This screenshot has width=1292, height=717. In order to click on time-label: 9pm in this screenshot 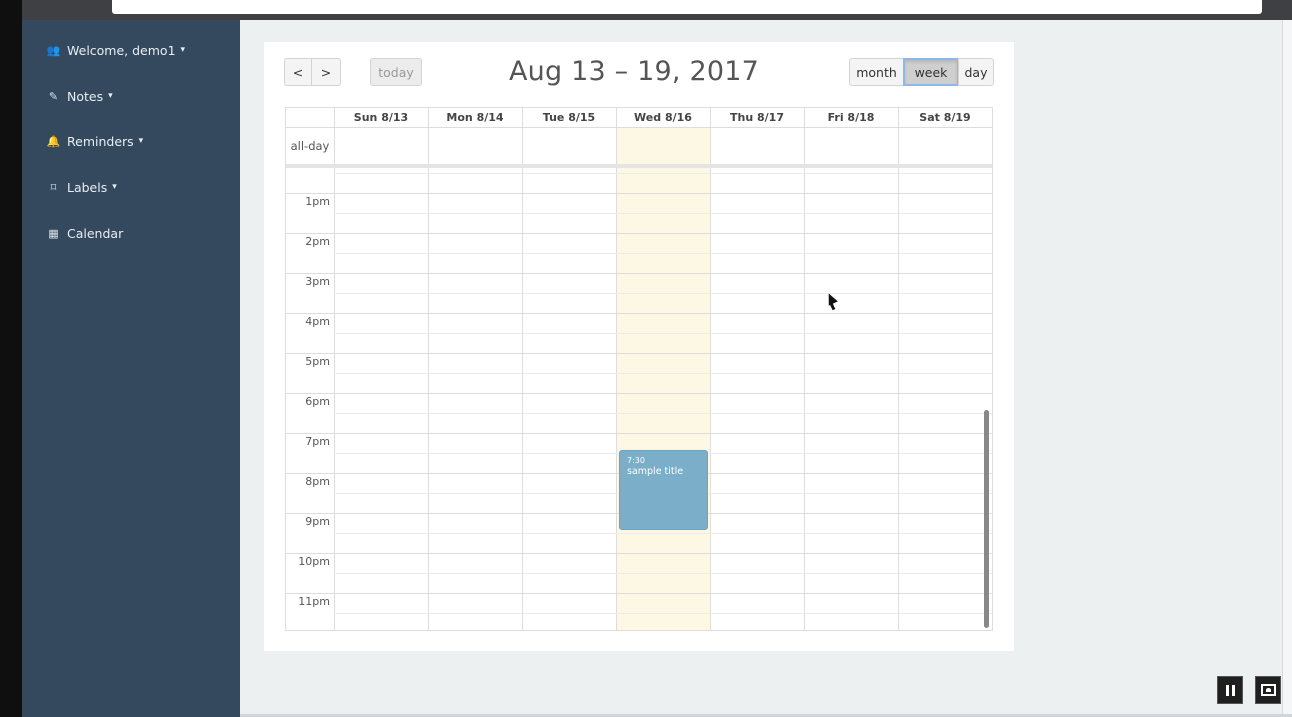, I will do `click(317, 521)`.